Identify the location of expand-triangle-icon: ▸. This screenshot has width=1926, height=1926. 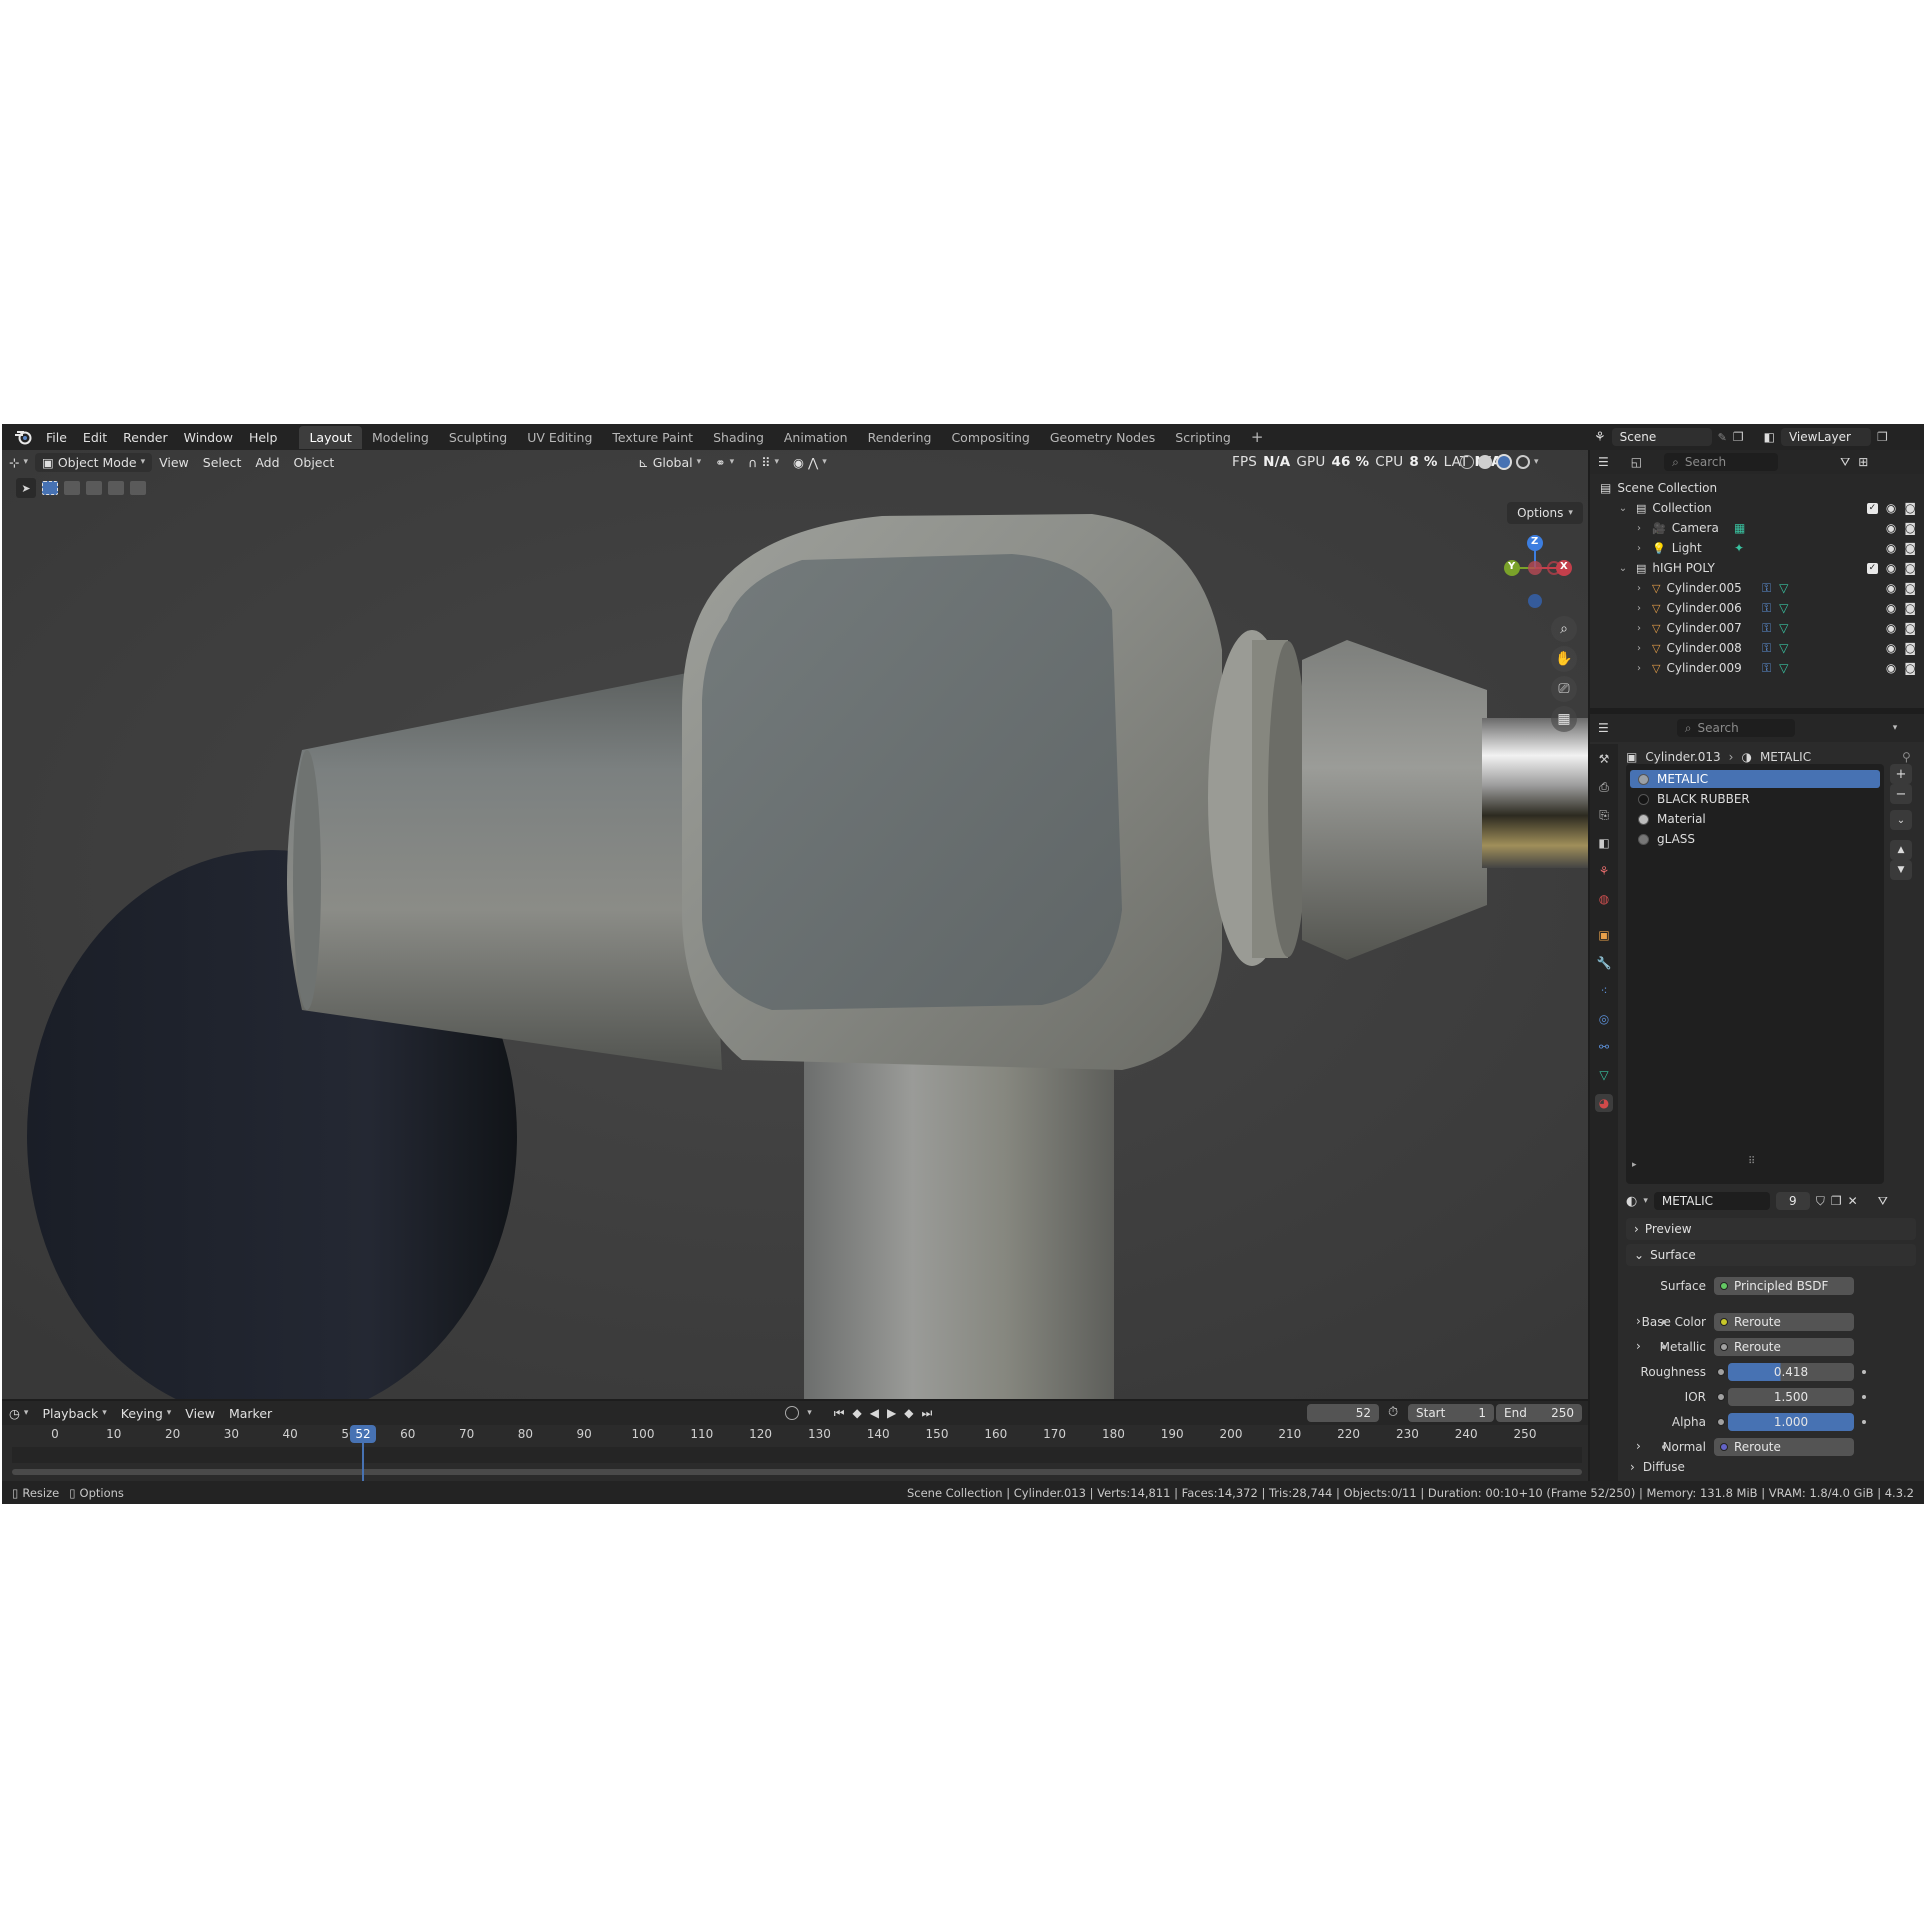
(1634, 1165).